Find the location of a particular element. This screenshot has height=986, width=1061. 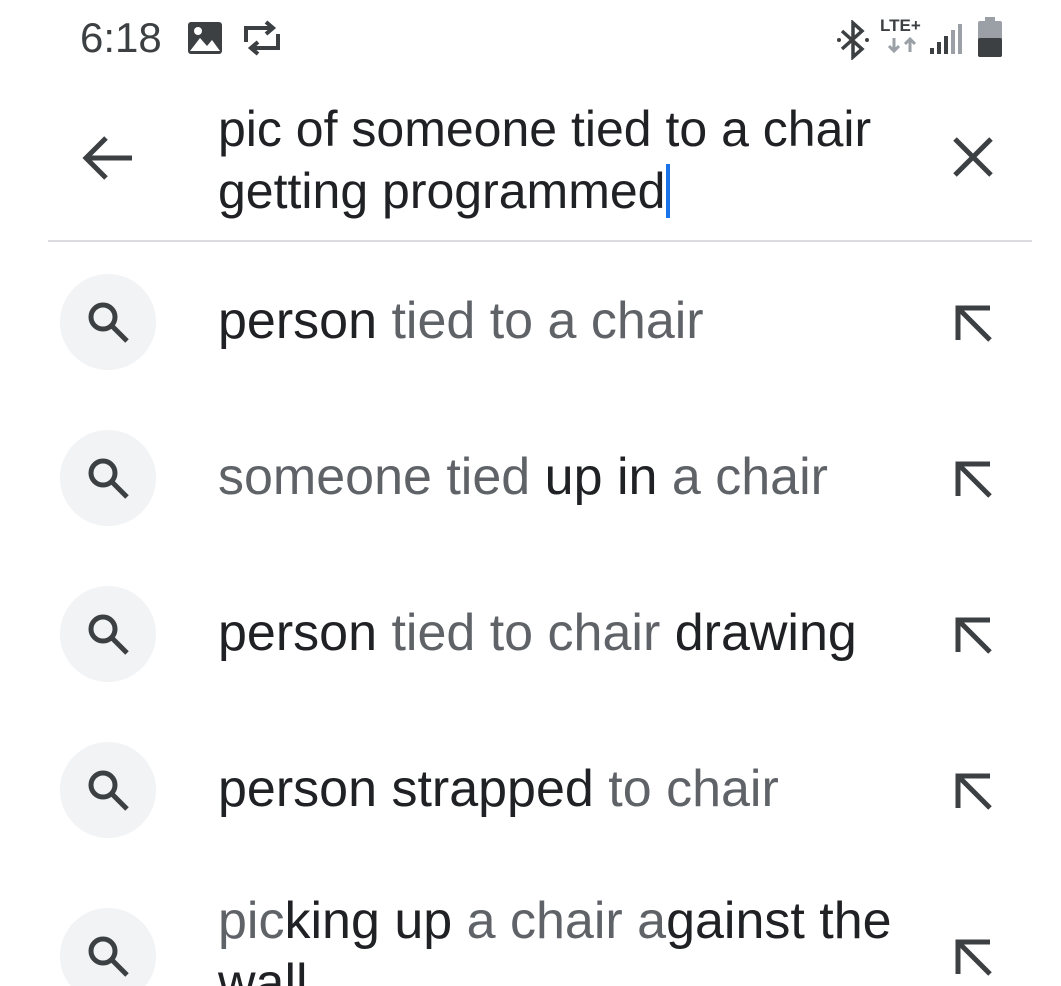

suggestion-text: picking up a chair against the wall is located at coordinates (558, 938).